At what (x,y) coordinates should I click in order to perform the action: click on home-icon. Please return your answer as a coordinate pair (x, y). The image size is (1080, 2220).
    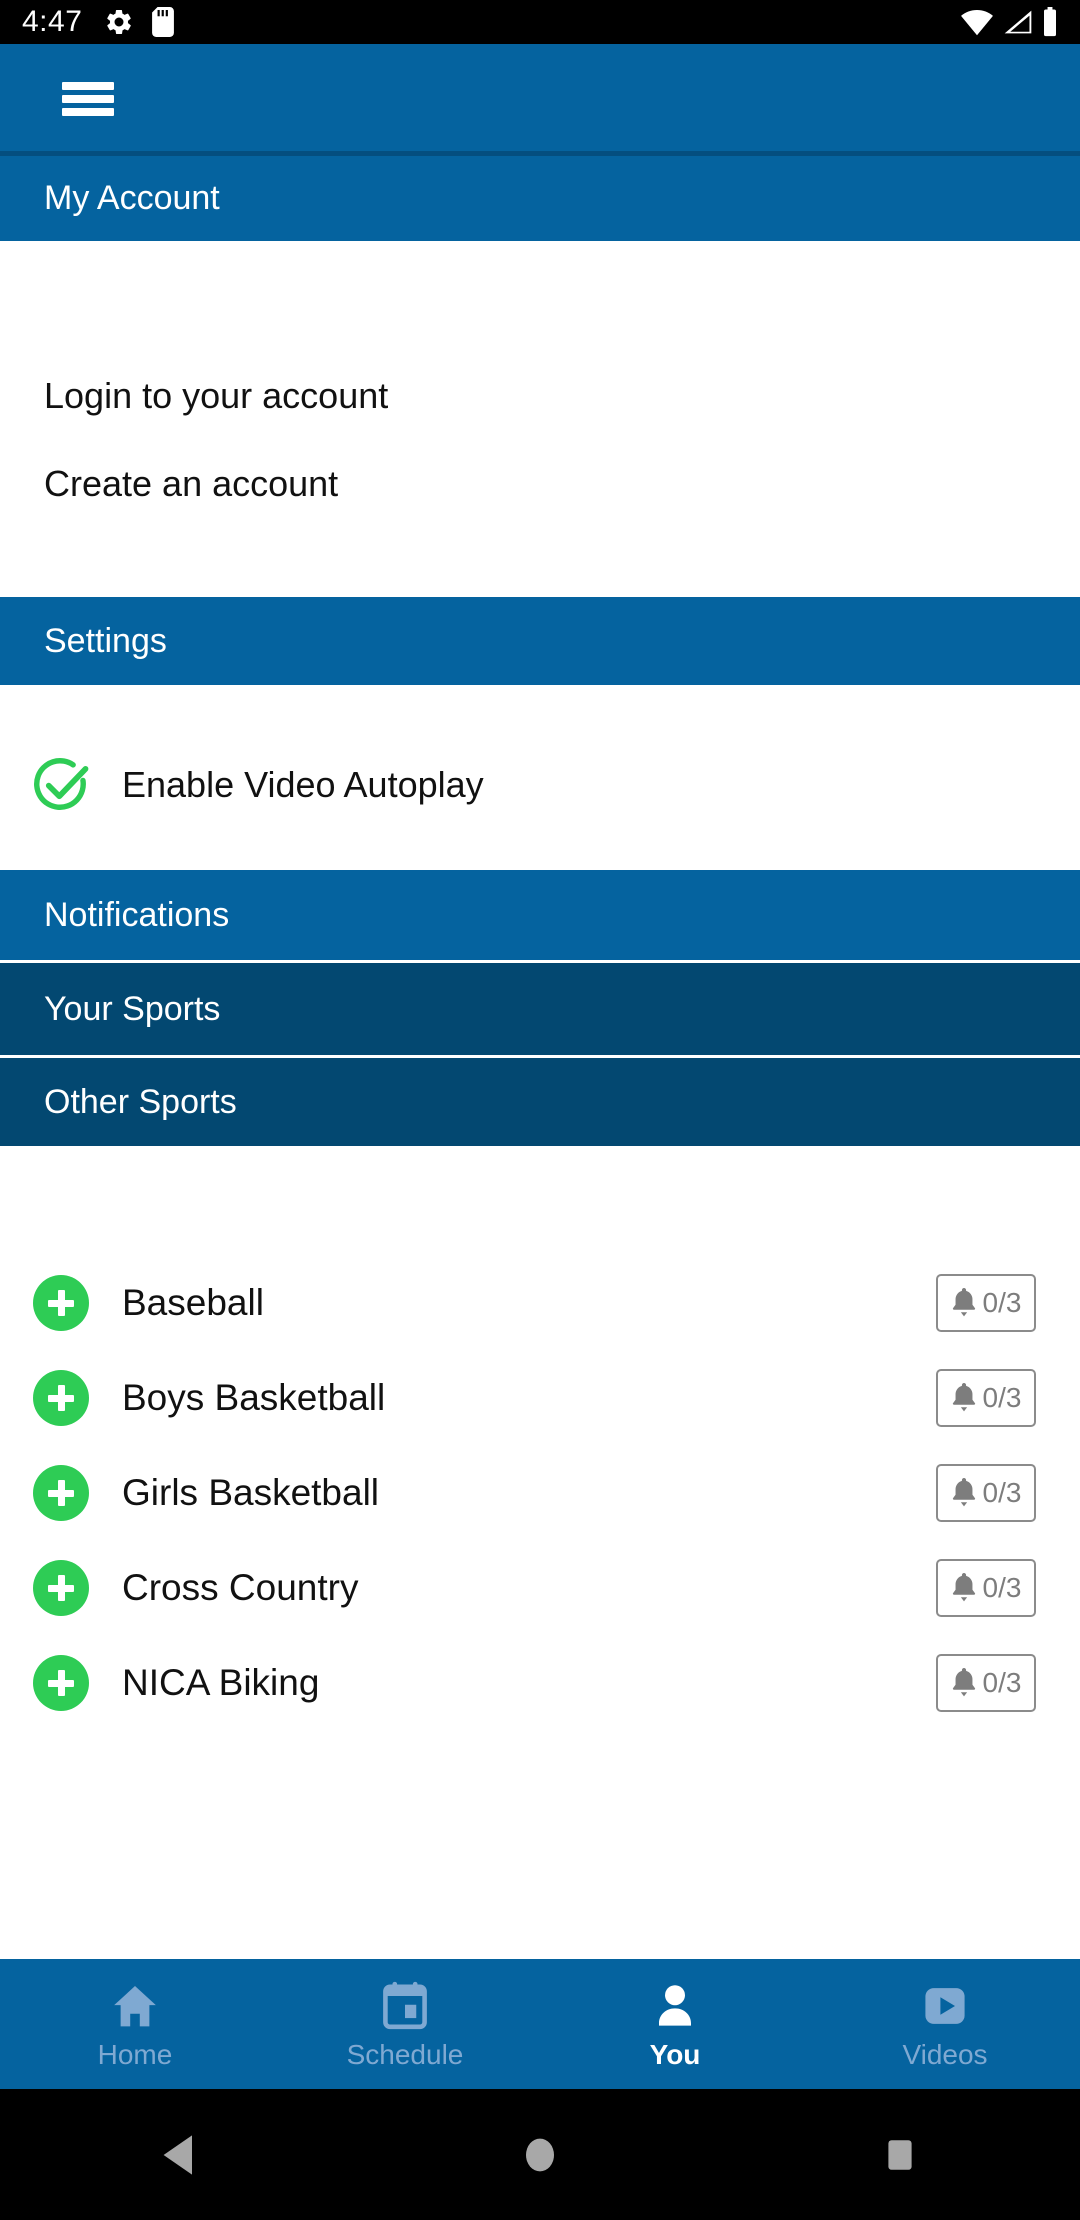
    Looking at the image, I should click on (135, 2006).